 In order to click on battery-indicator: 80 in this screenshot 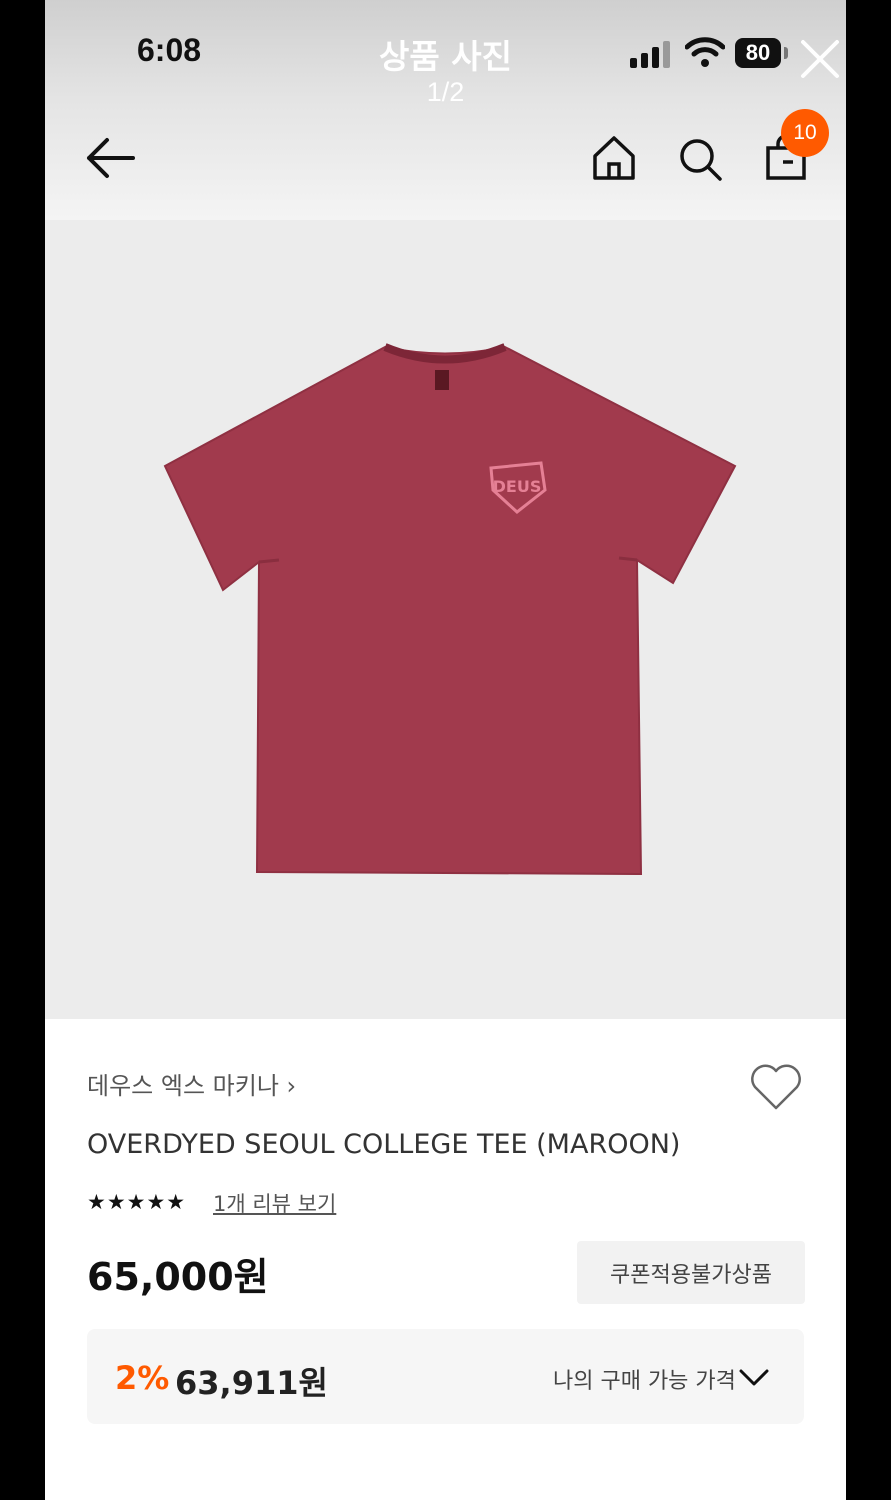, I will do `click(758, 53)`.